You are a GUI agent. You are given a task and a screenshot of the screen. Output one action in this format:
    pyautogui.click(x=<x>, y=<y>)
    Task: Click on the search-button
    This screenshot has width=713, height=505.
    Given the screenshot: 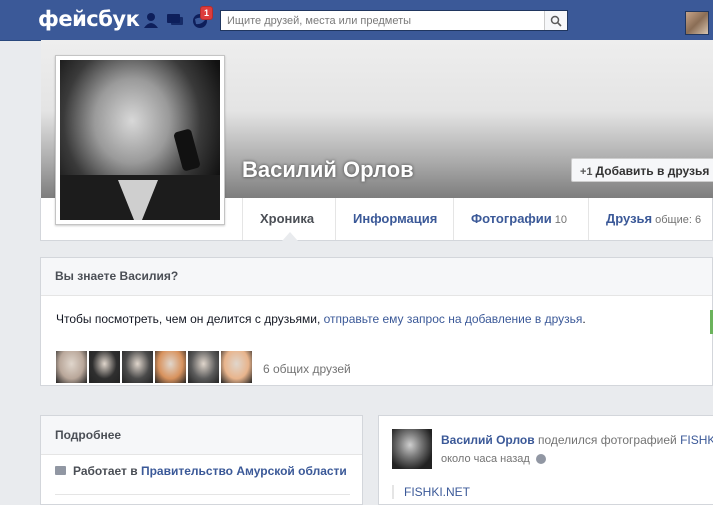 What is the action you would take?
    pyautogui.click(x=555, y=20)
    